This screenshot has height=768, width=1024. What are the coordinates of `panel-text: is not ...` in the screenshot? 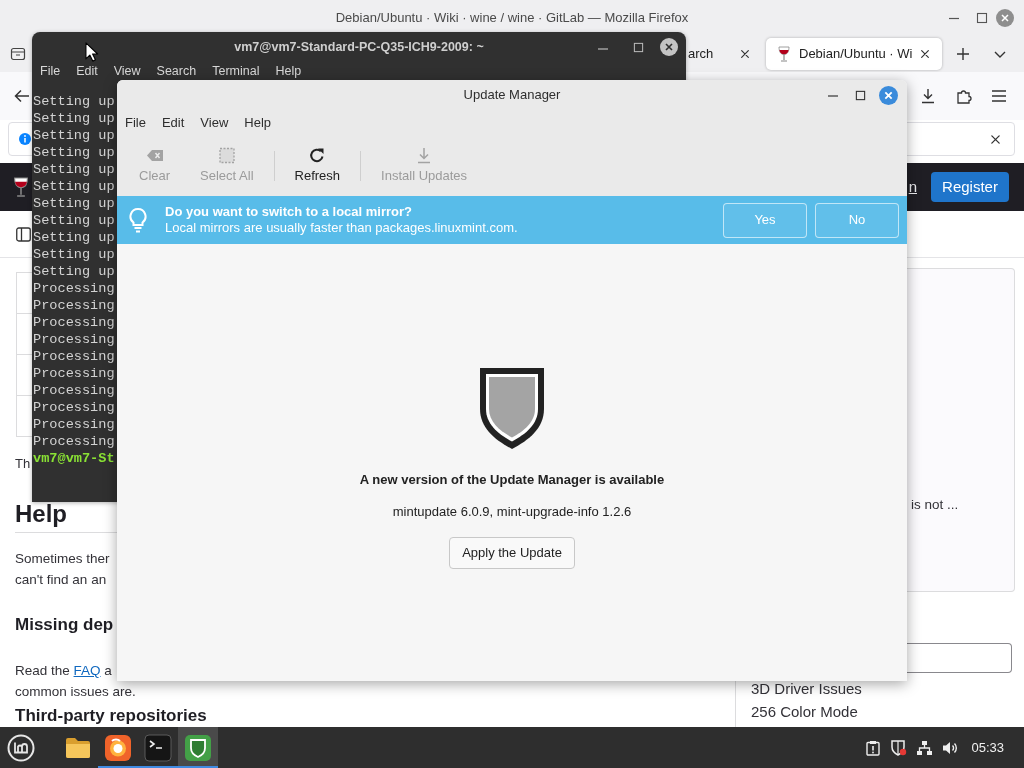 It's located at (935, 505).